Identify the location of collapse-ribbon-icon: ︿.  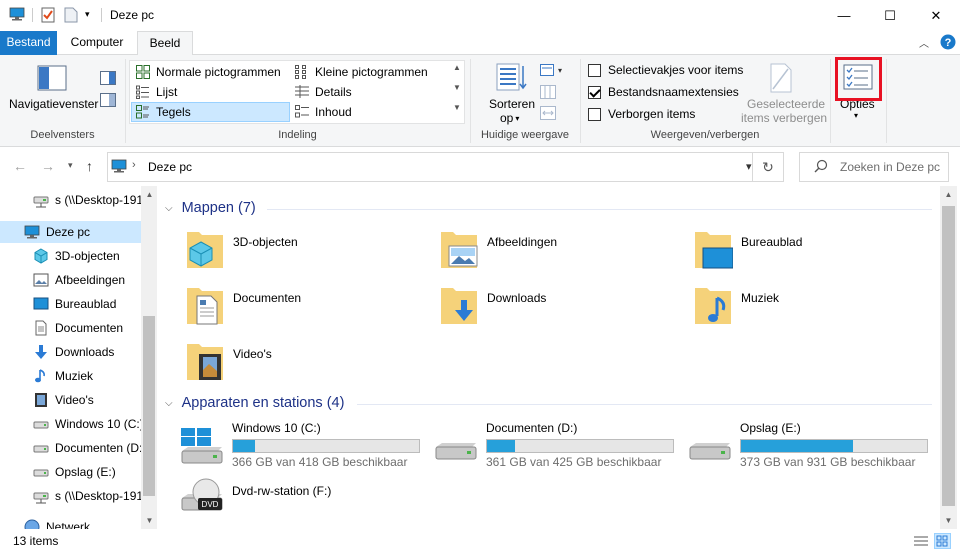
(924, 42).